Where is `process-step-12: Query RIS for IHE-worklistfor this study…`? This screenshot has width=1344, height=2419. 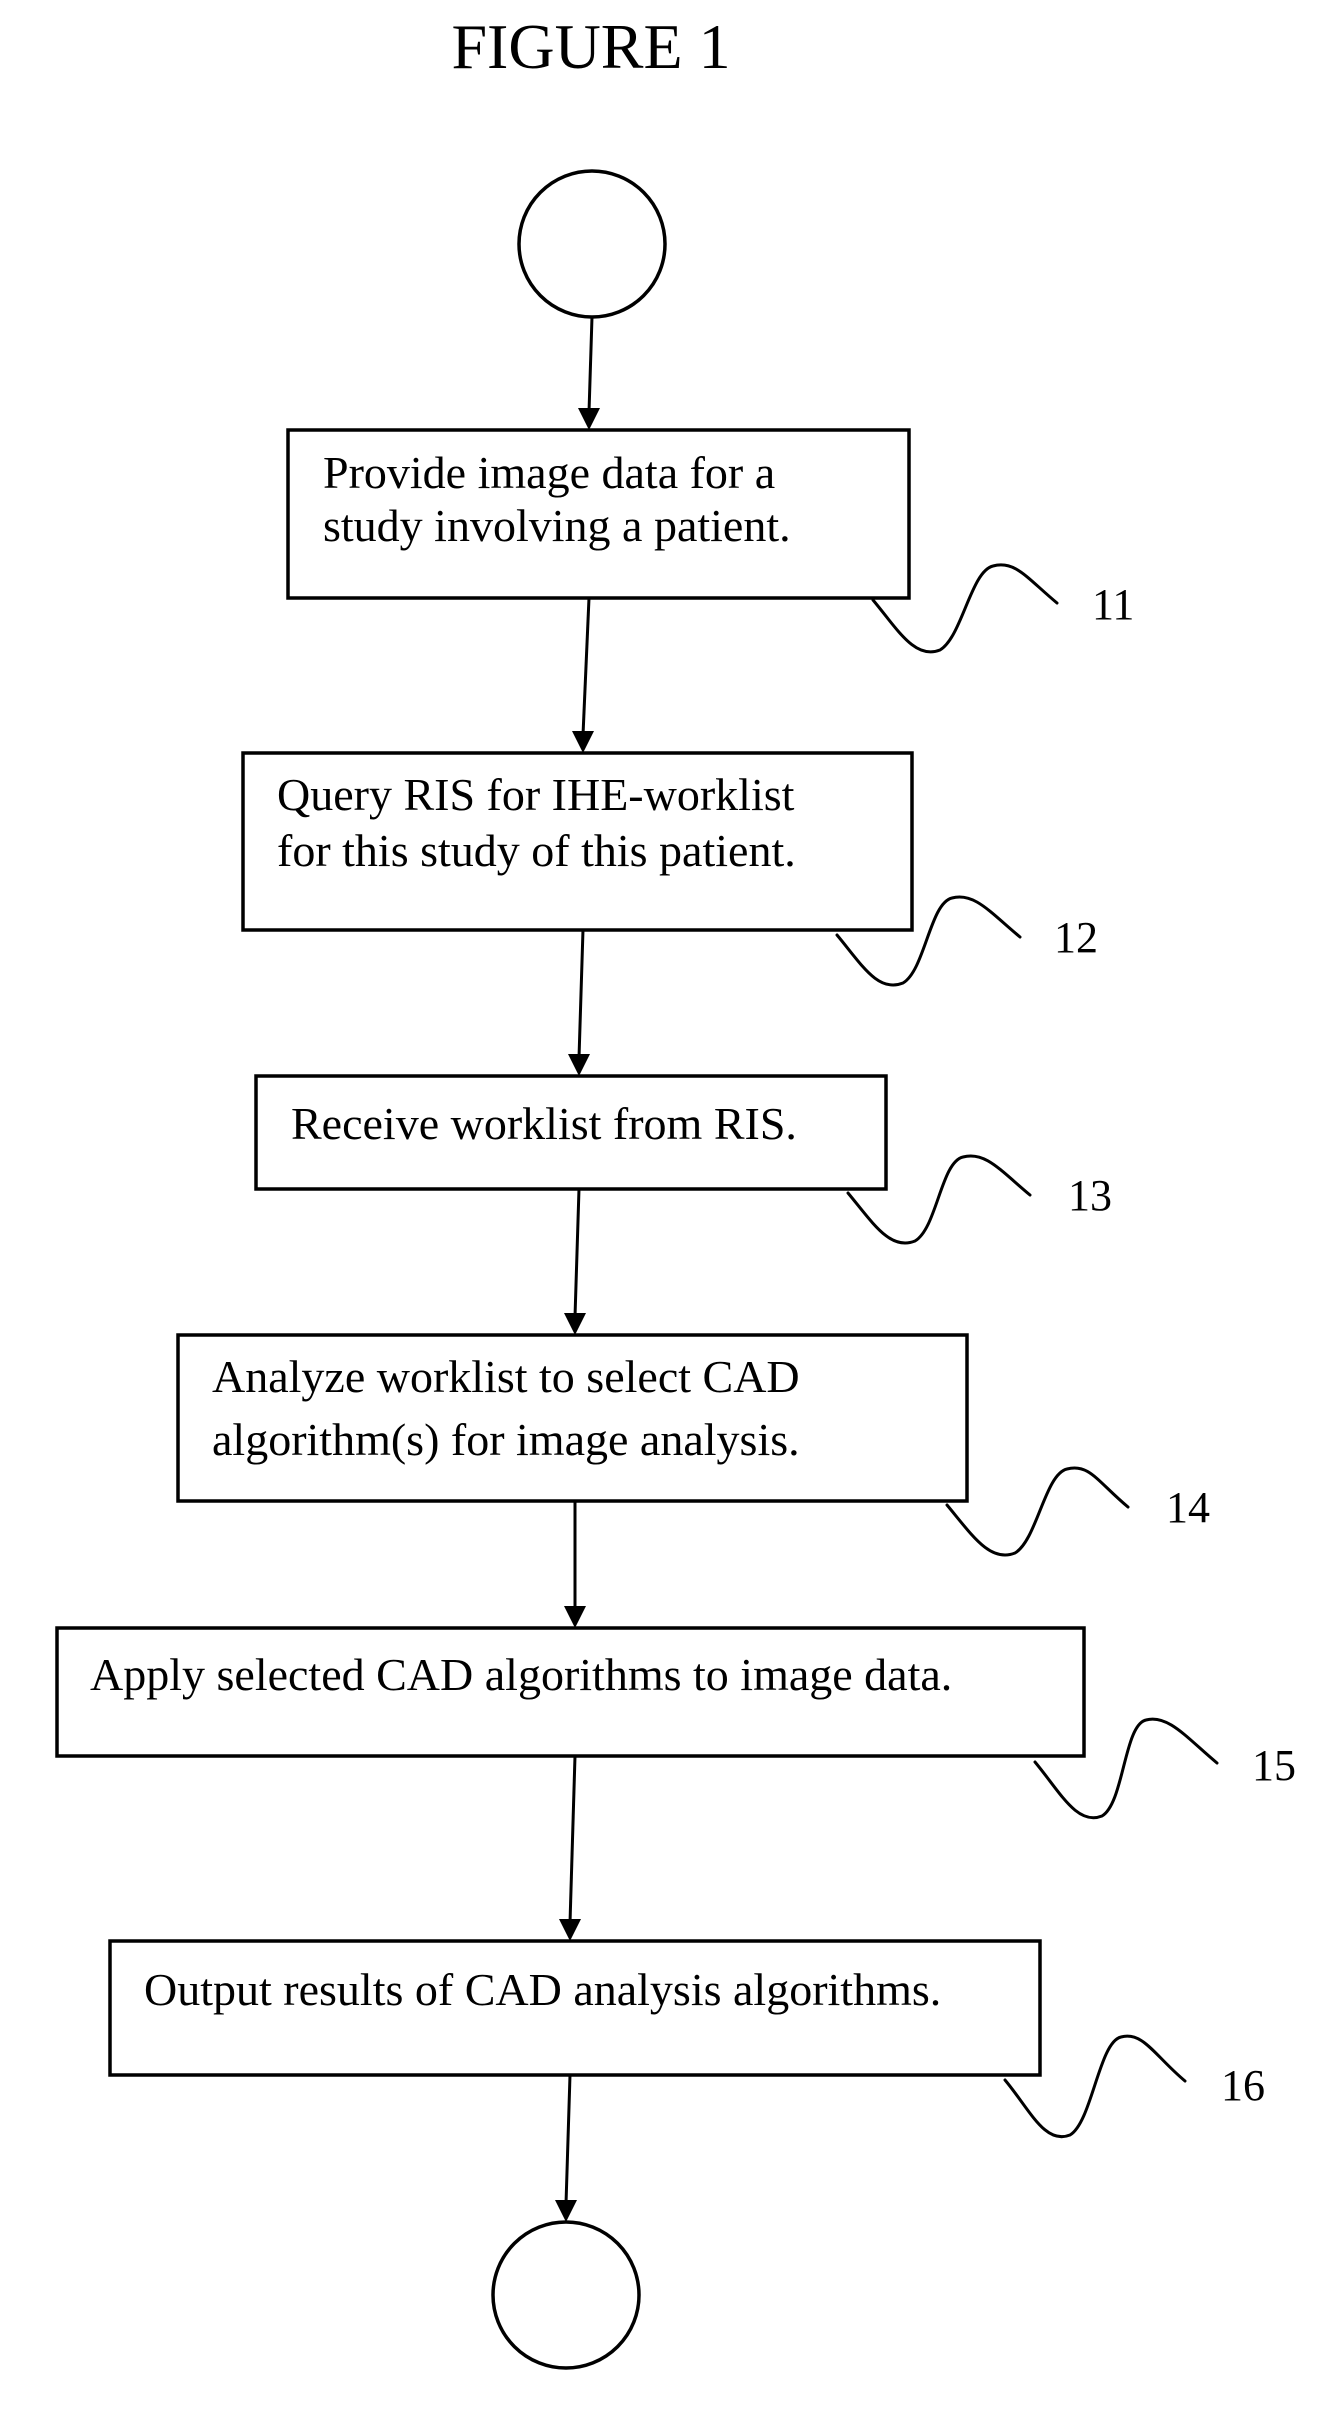 process-step-12: Query RIS for IHE-worklistfor this study… is located at coordinates (577, 841).